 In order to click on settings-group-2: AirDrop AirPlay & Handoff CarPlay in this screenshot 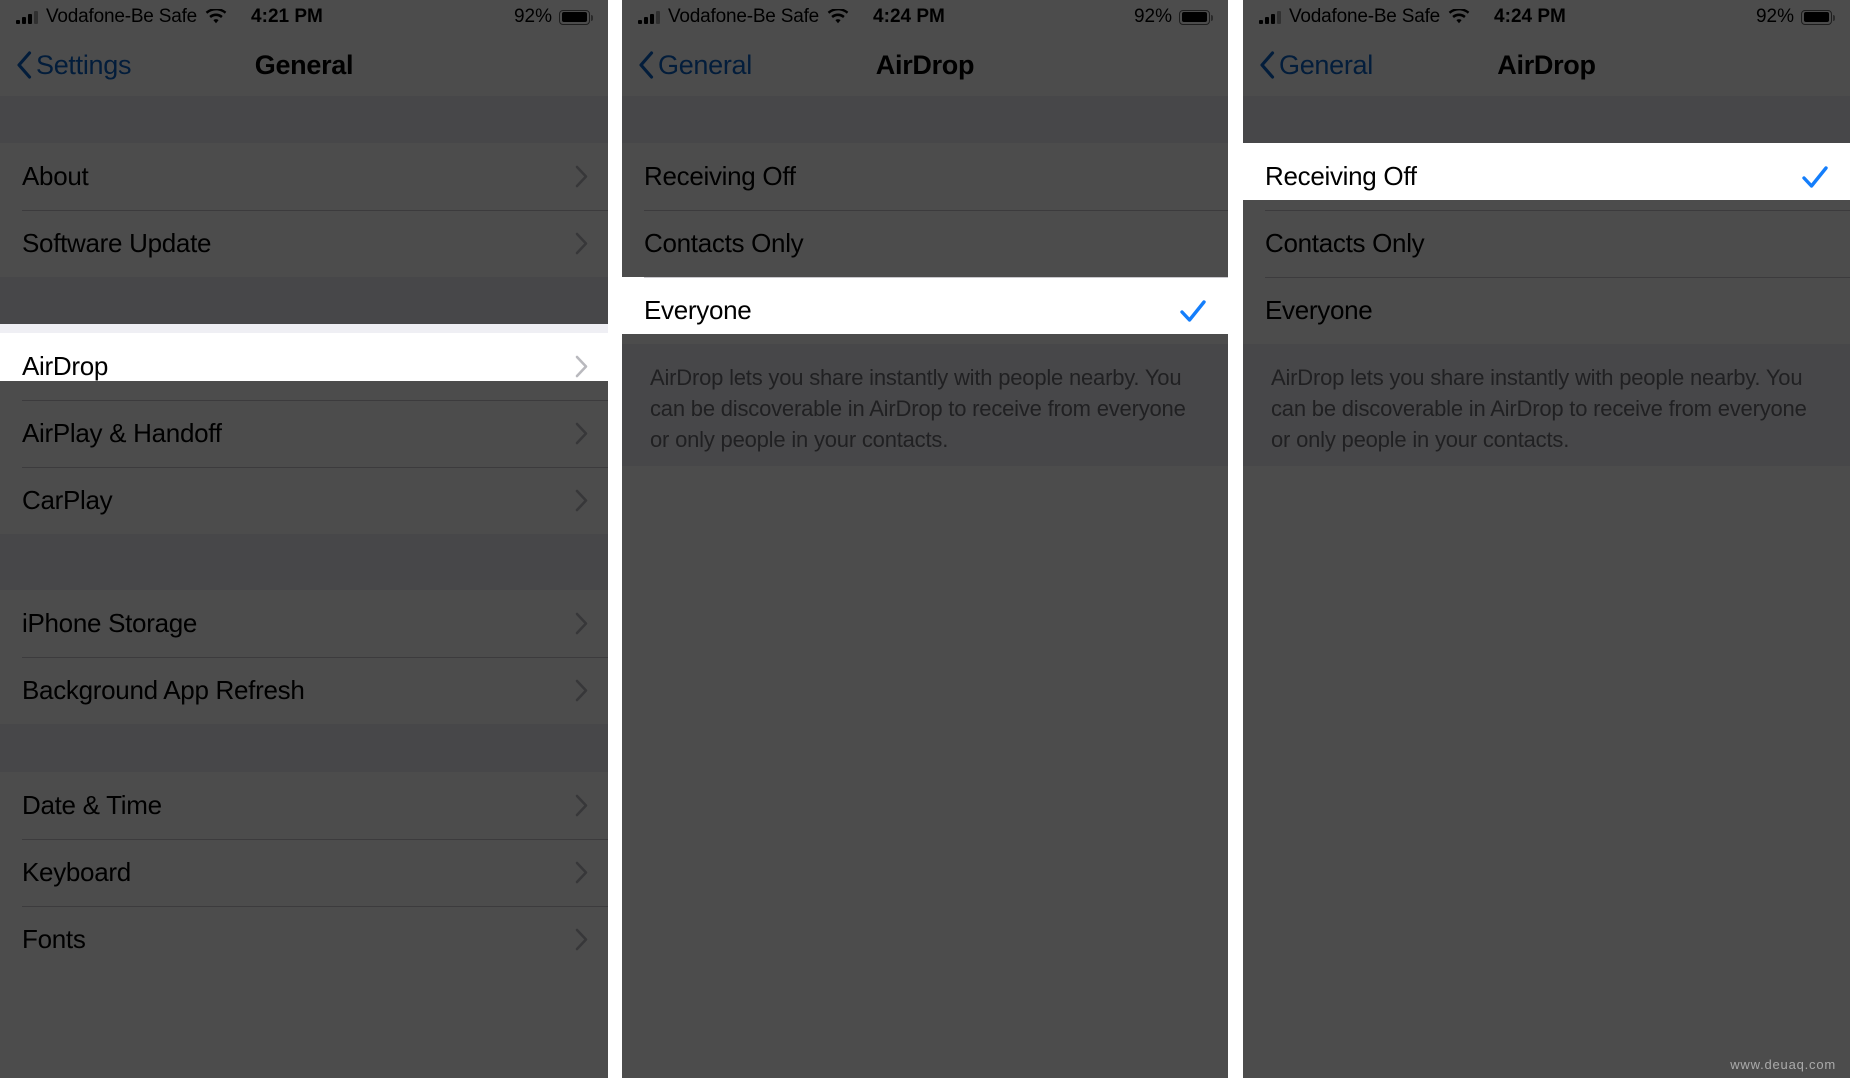, I will do `click(304, 433)`.